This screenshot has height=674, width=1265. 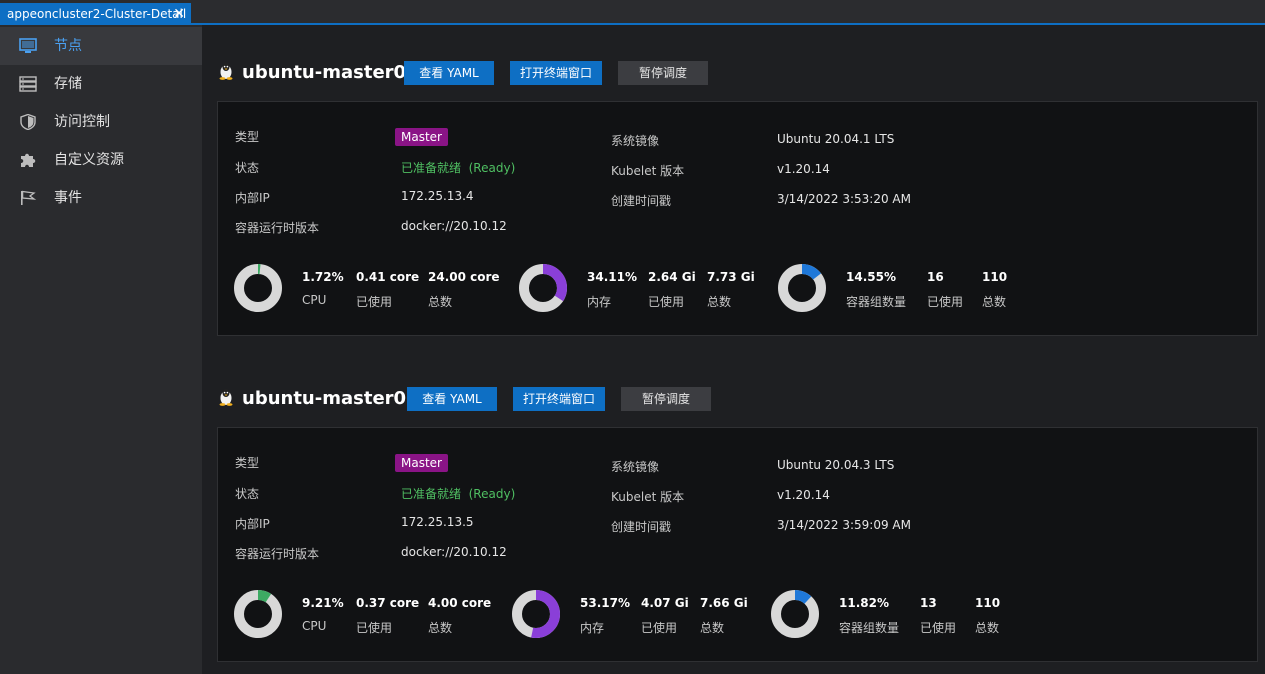 I want to click on cpu-total-value: 24.00 core, so click(x=464, y=277).